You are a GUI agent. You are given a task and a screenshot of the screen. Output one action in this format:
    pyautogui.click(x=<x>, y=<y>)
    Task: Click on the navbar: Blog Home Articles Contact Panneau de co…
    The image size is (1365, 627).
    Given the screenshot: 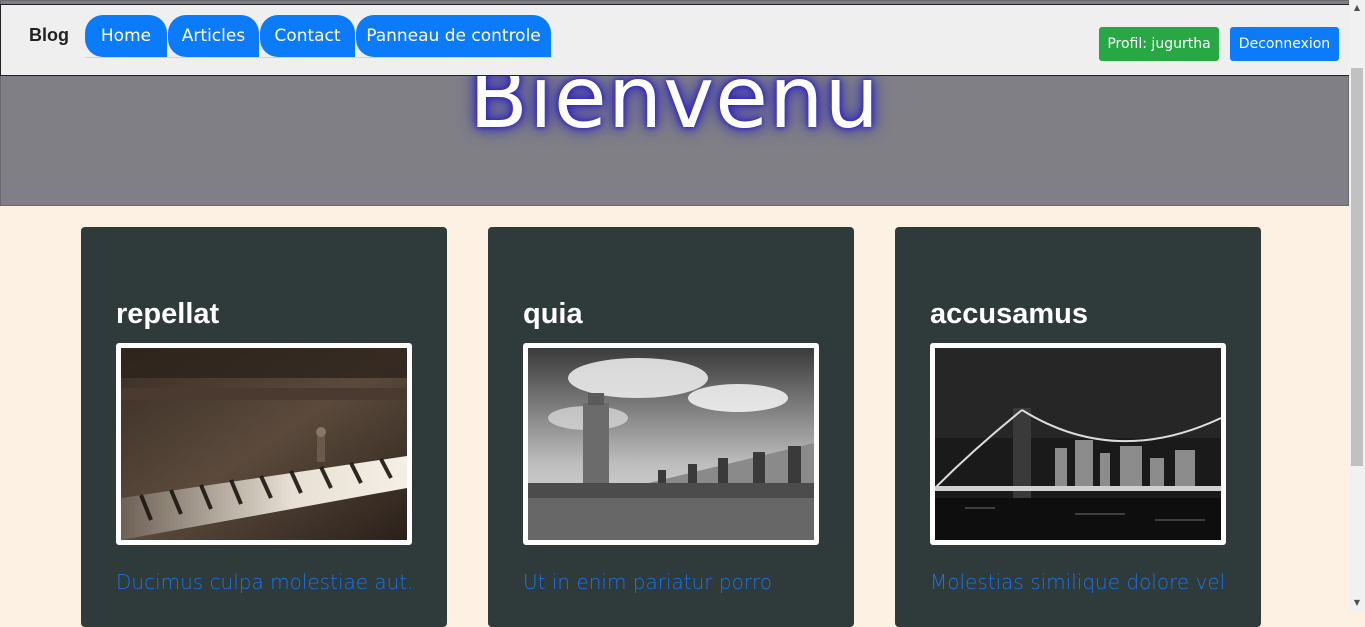 What is the action you would take?
    pyautogui.click(x=682, y=40)
    